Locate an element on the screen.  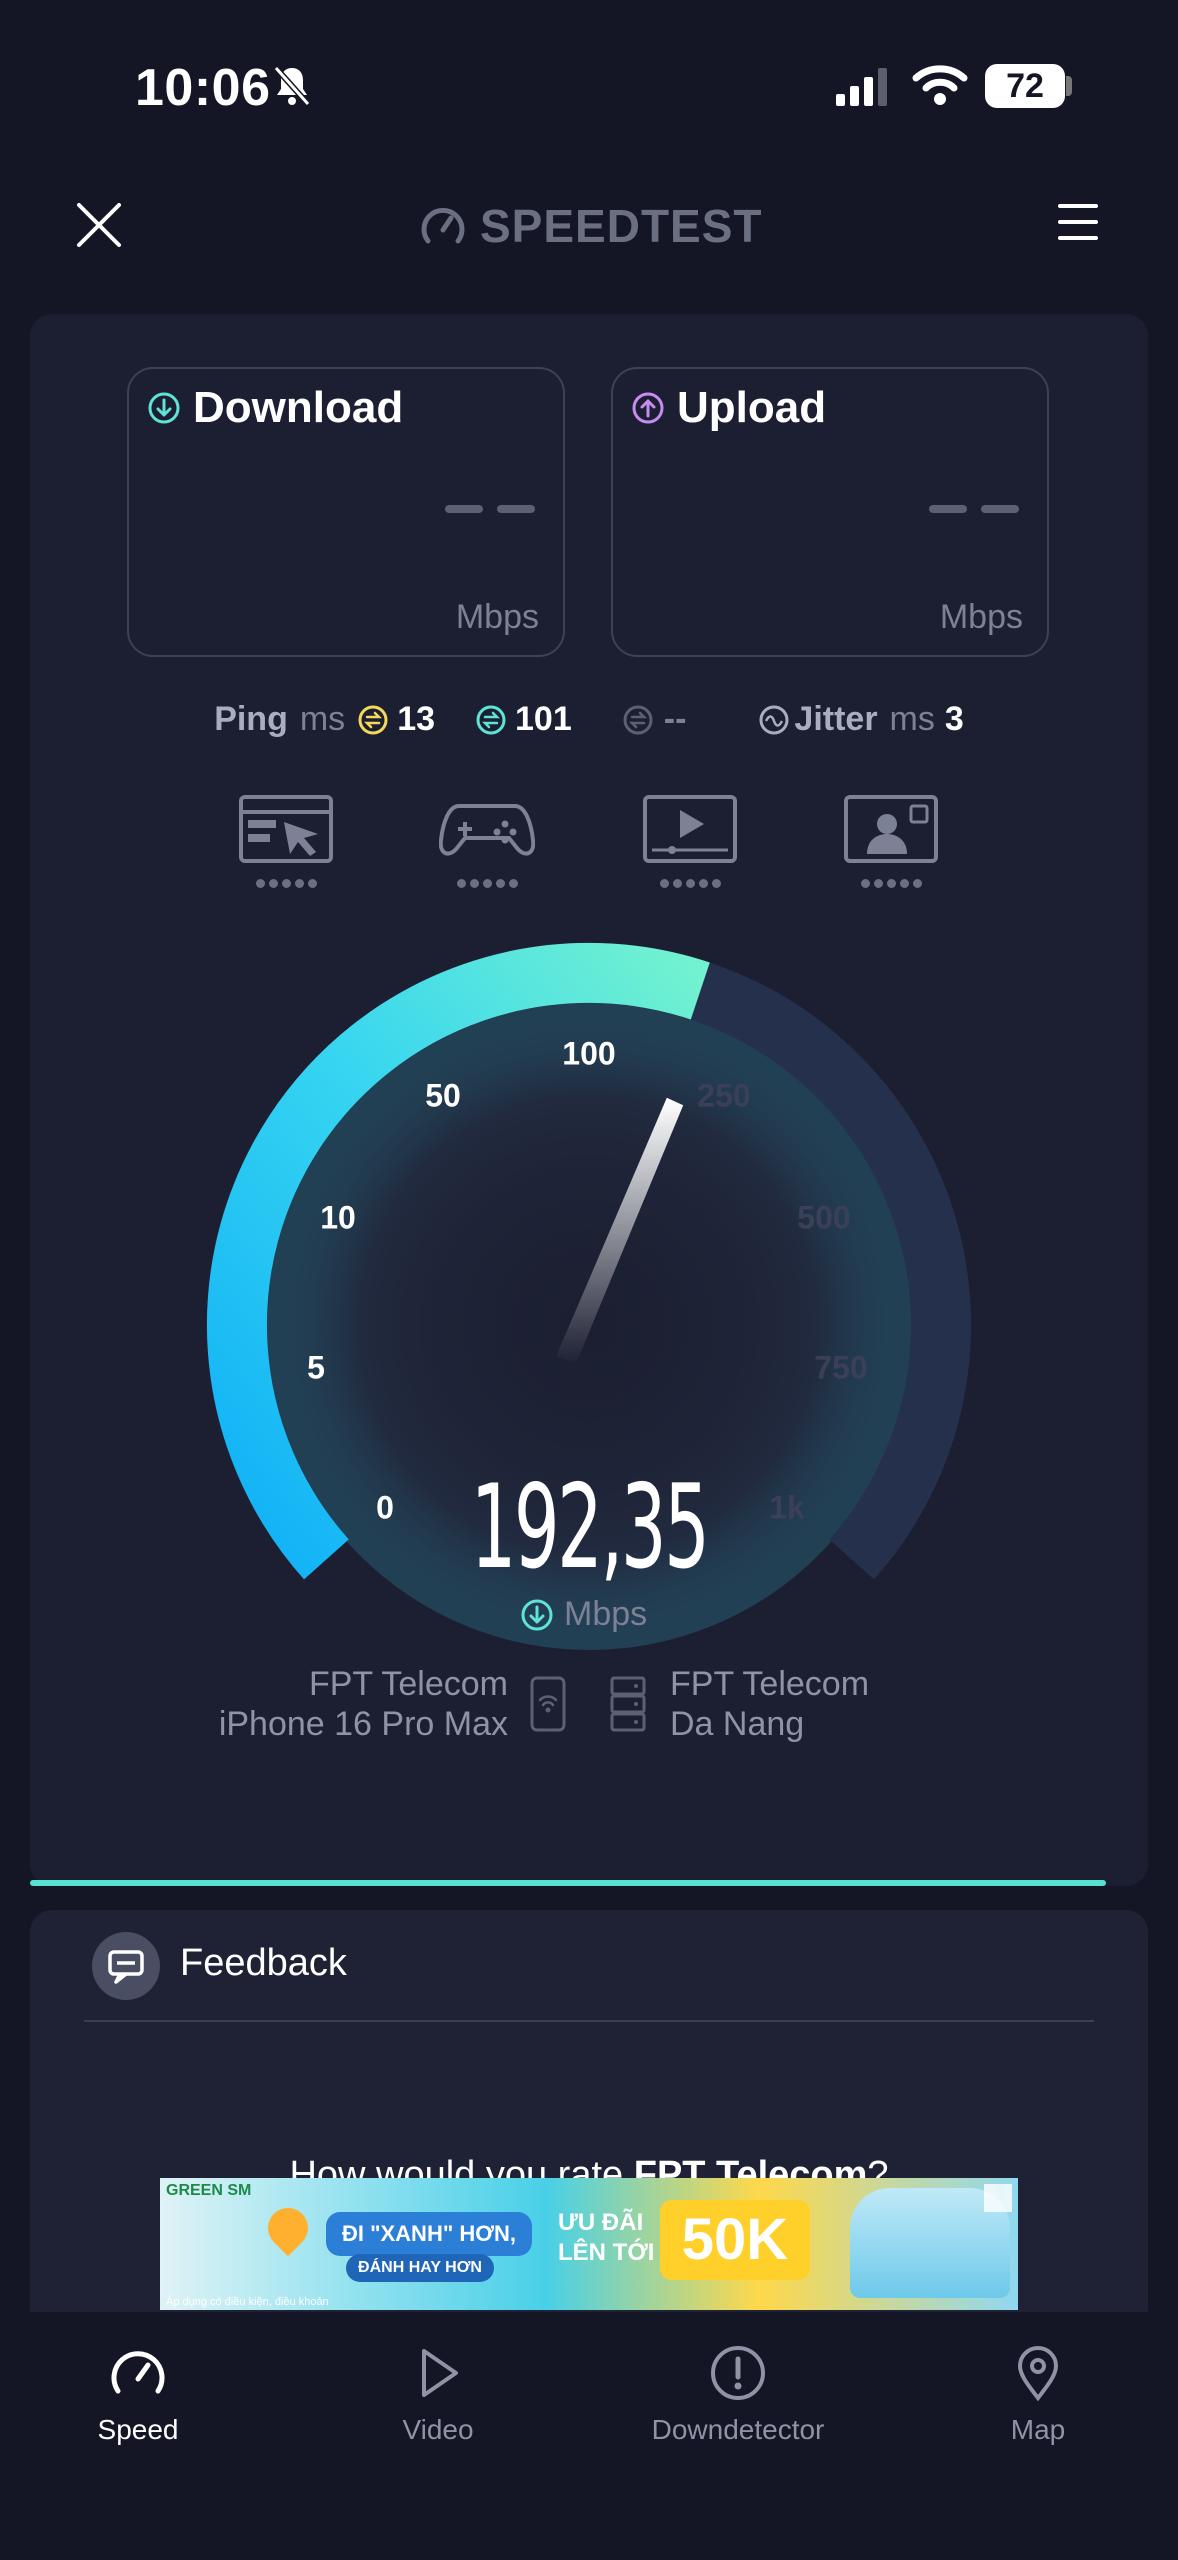
current-speed-value: 192,35 is located at coordinates (590, 1527).